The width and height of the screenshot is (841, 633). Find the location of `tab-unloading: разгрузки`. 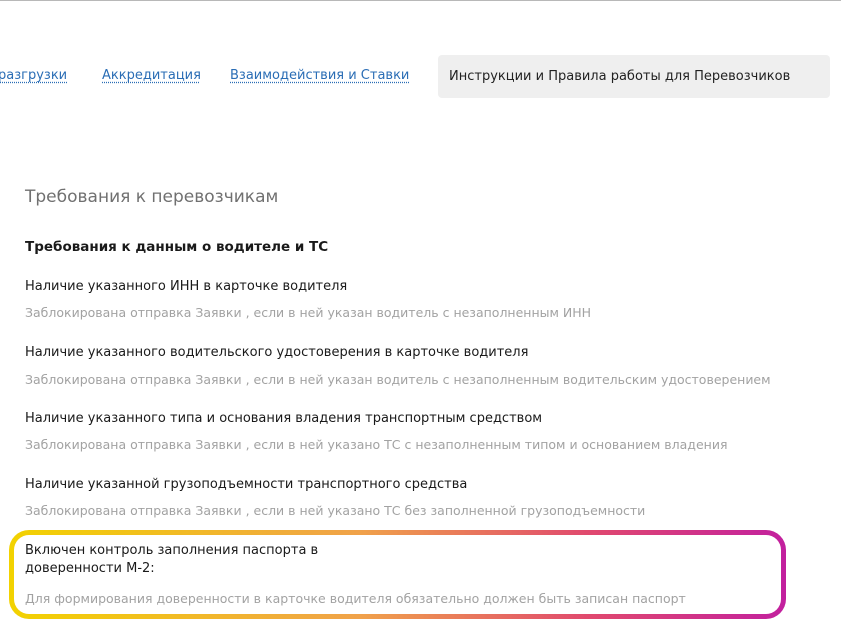

tab-unloading: разгрузки is located at coordinates (33, 75).